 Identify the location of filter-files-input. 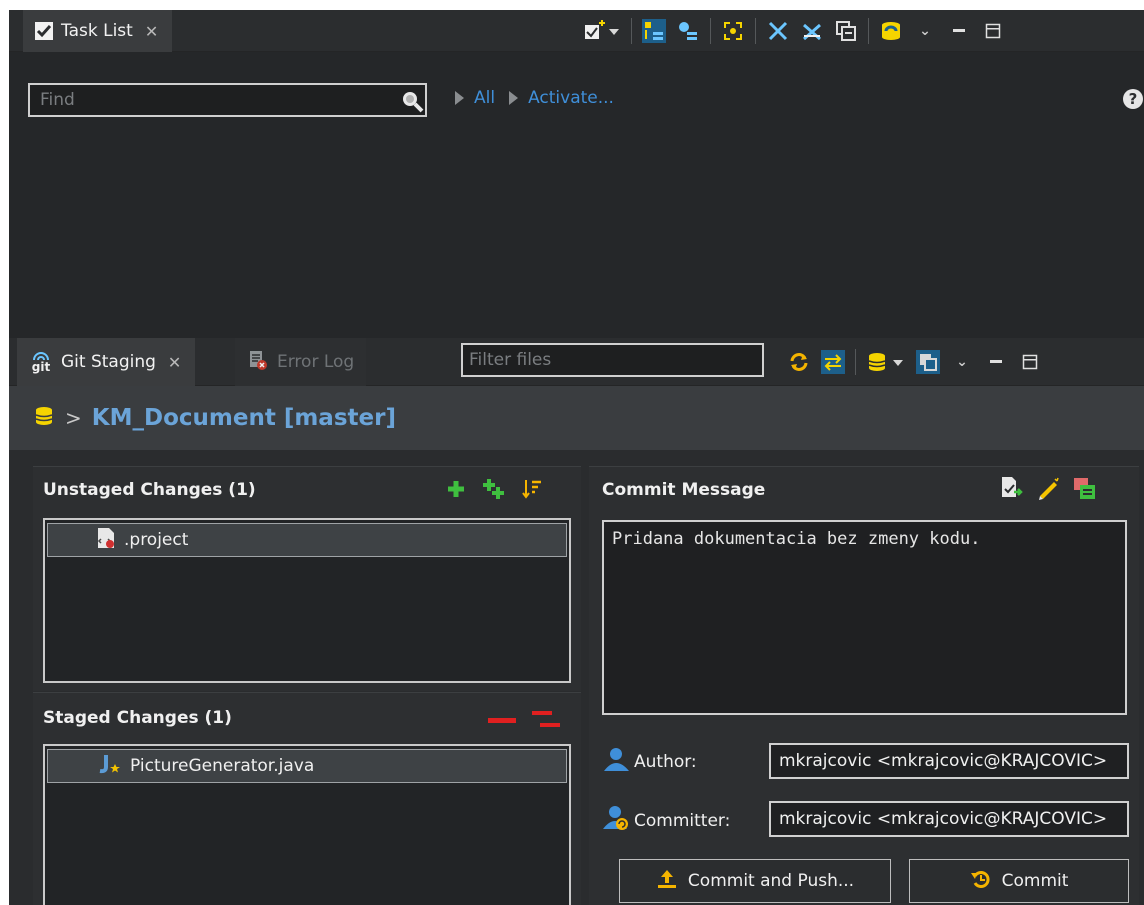
(612, 360).